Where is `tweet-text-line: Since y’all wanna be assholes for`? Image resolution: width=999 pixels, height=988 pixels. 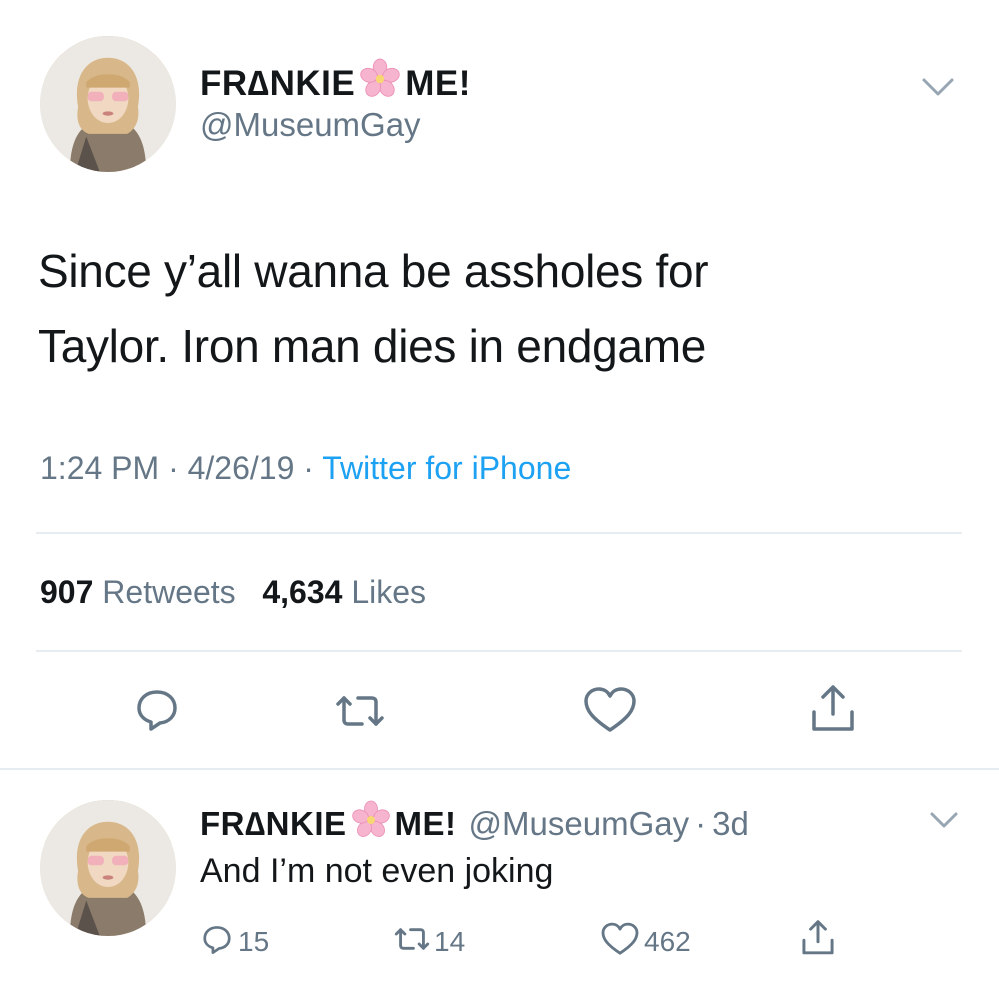 tweet-text-line: Since y’all wanna be assholes for is located at coordinates (373, 271).